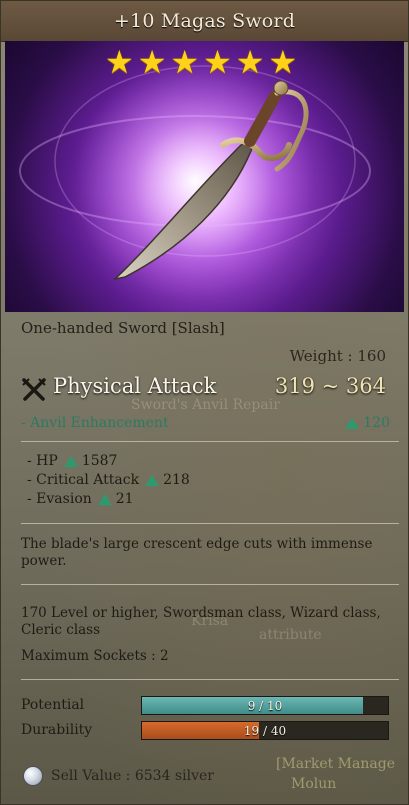 The image size is (409, 805). I want to click on stat-evasion: - Evasion 21, so click(80, 499).